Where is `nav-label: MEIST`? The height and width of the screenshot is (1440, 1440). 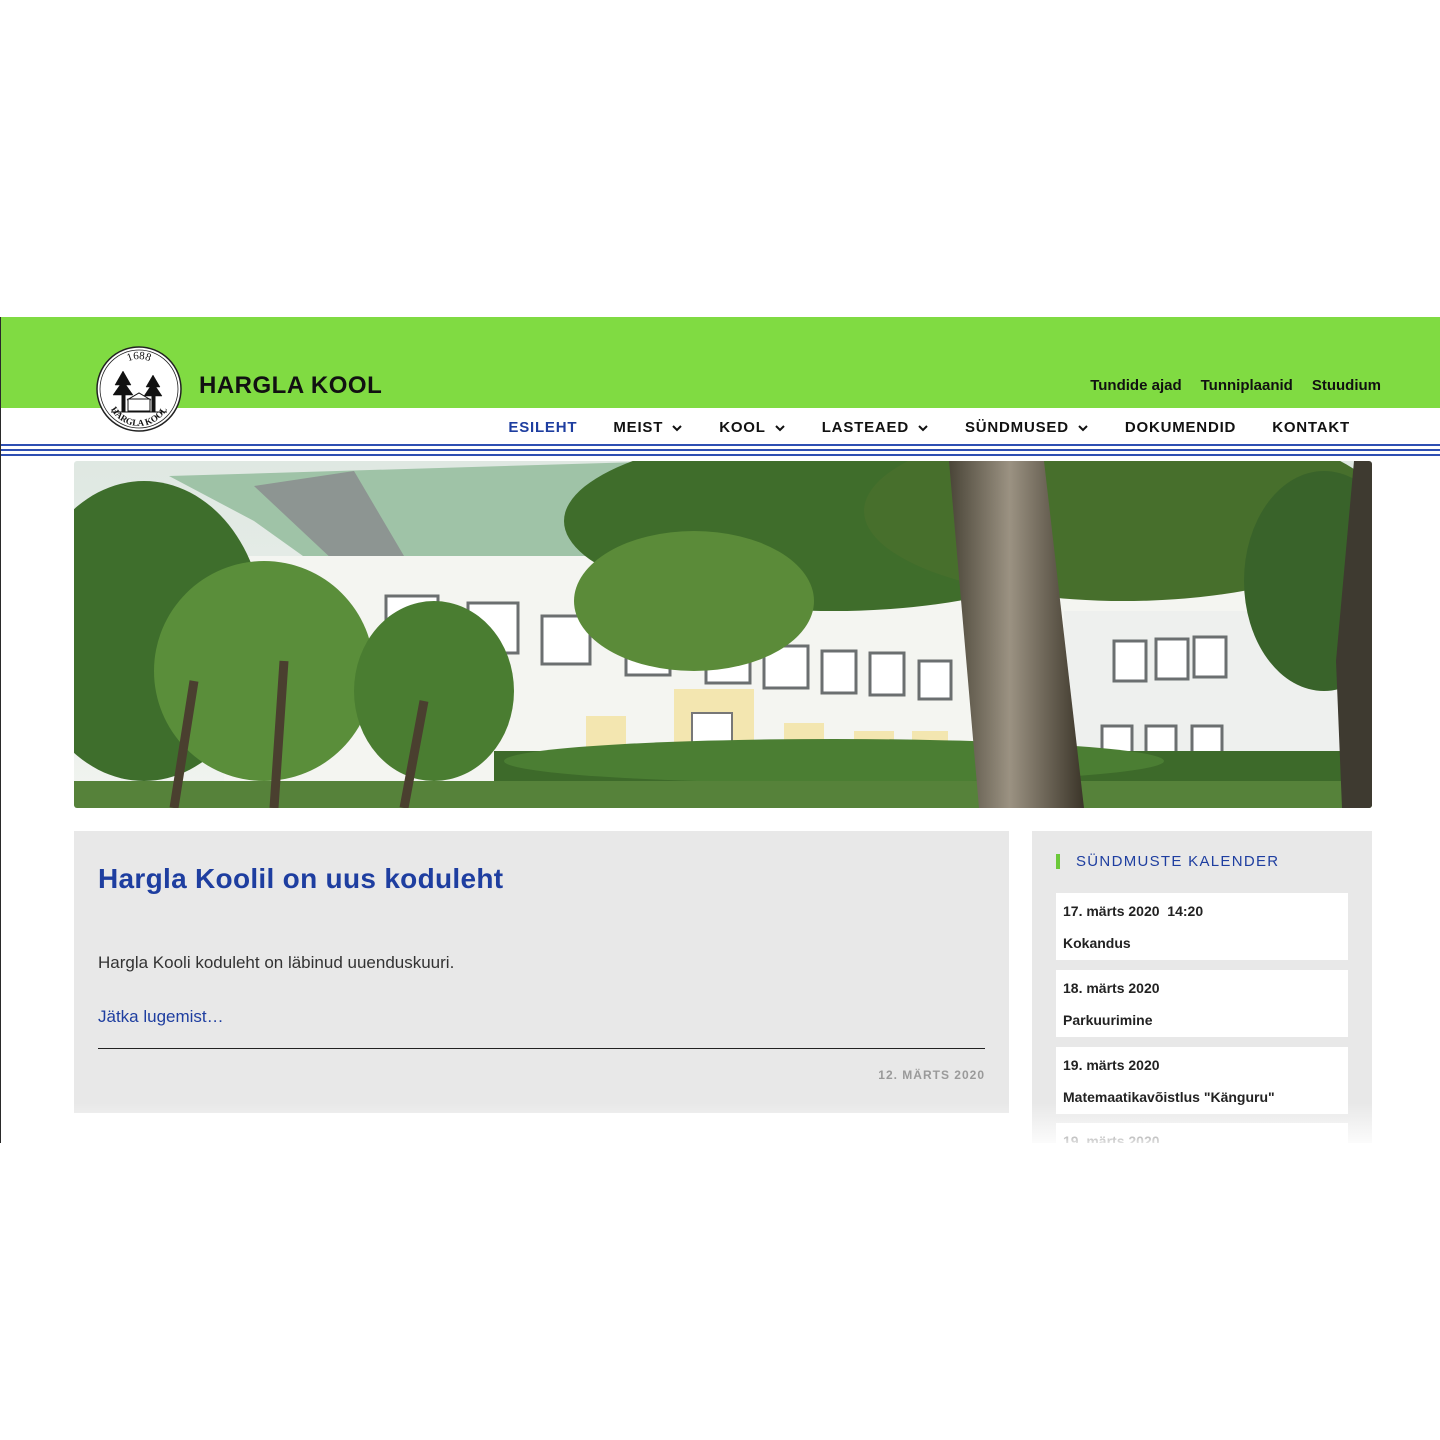 nav-label: MEIST is located at coordinates (638, 427).